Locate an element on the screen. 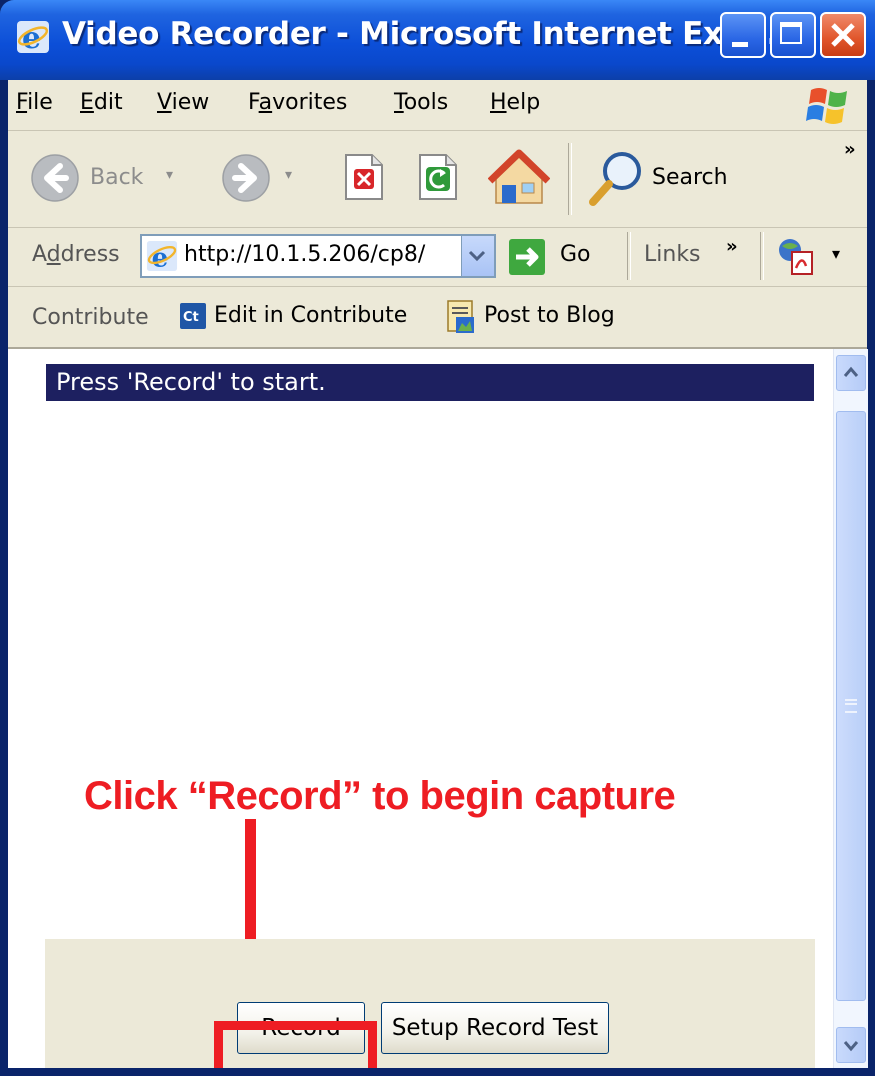 This screenshot has height=1076, width=875. address-input: e http://10.1.5.206/cp8/ is located at coordinates (318, 256).